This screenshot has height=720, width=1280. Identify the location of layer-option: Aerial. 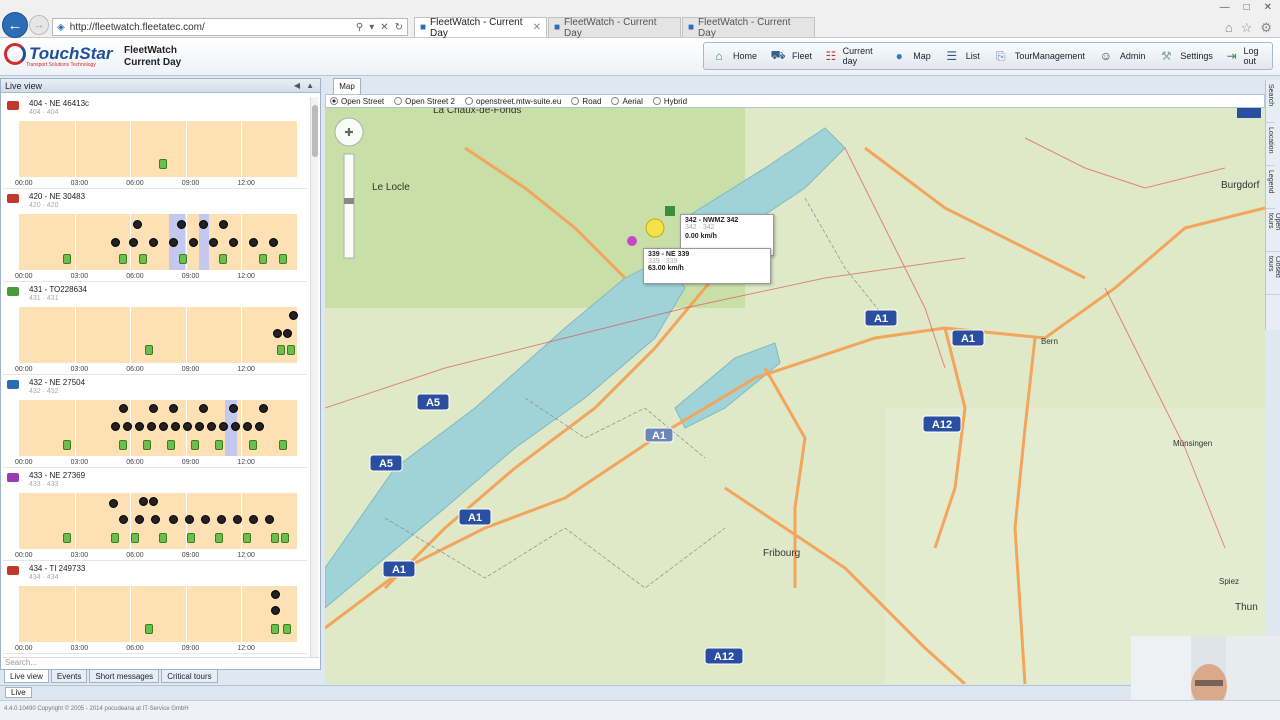
(627, 101).